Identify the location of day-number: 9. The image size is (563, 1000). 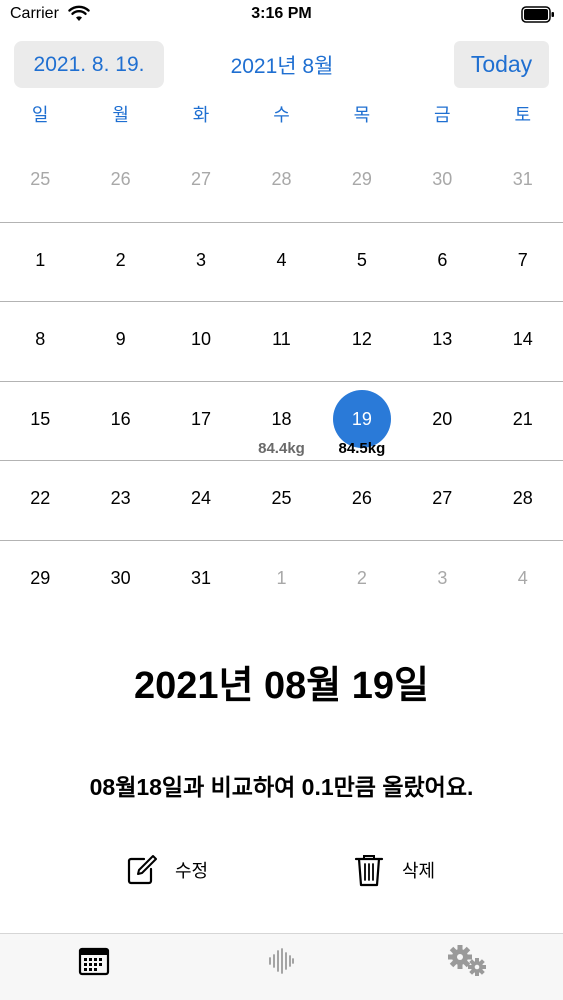
(120, 339).